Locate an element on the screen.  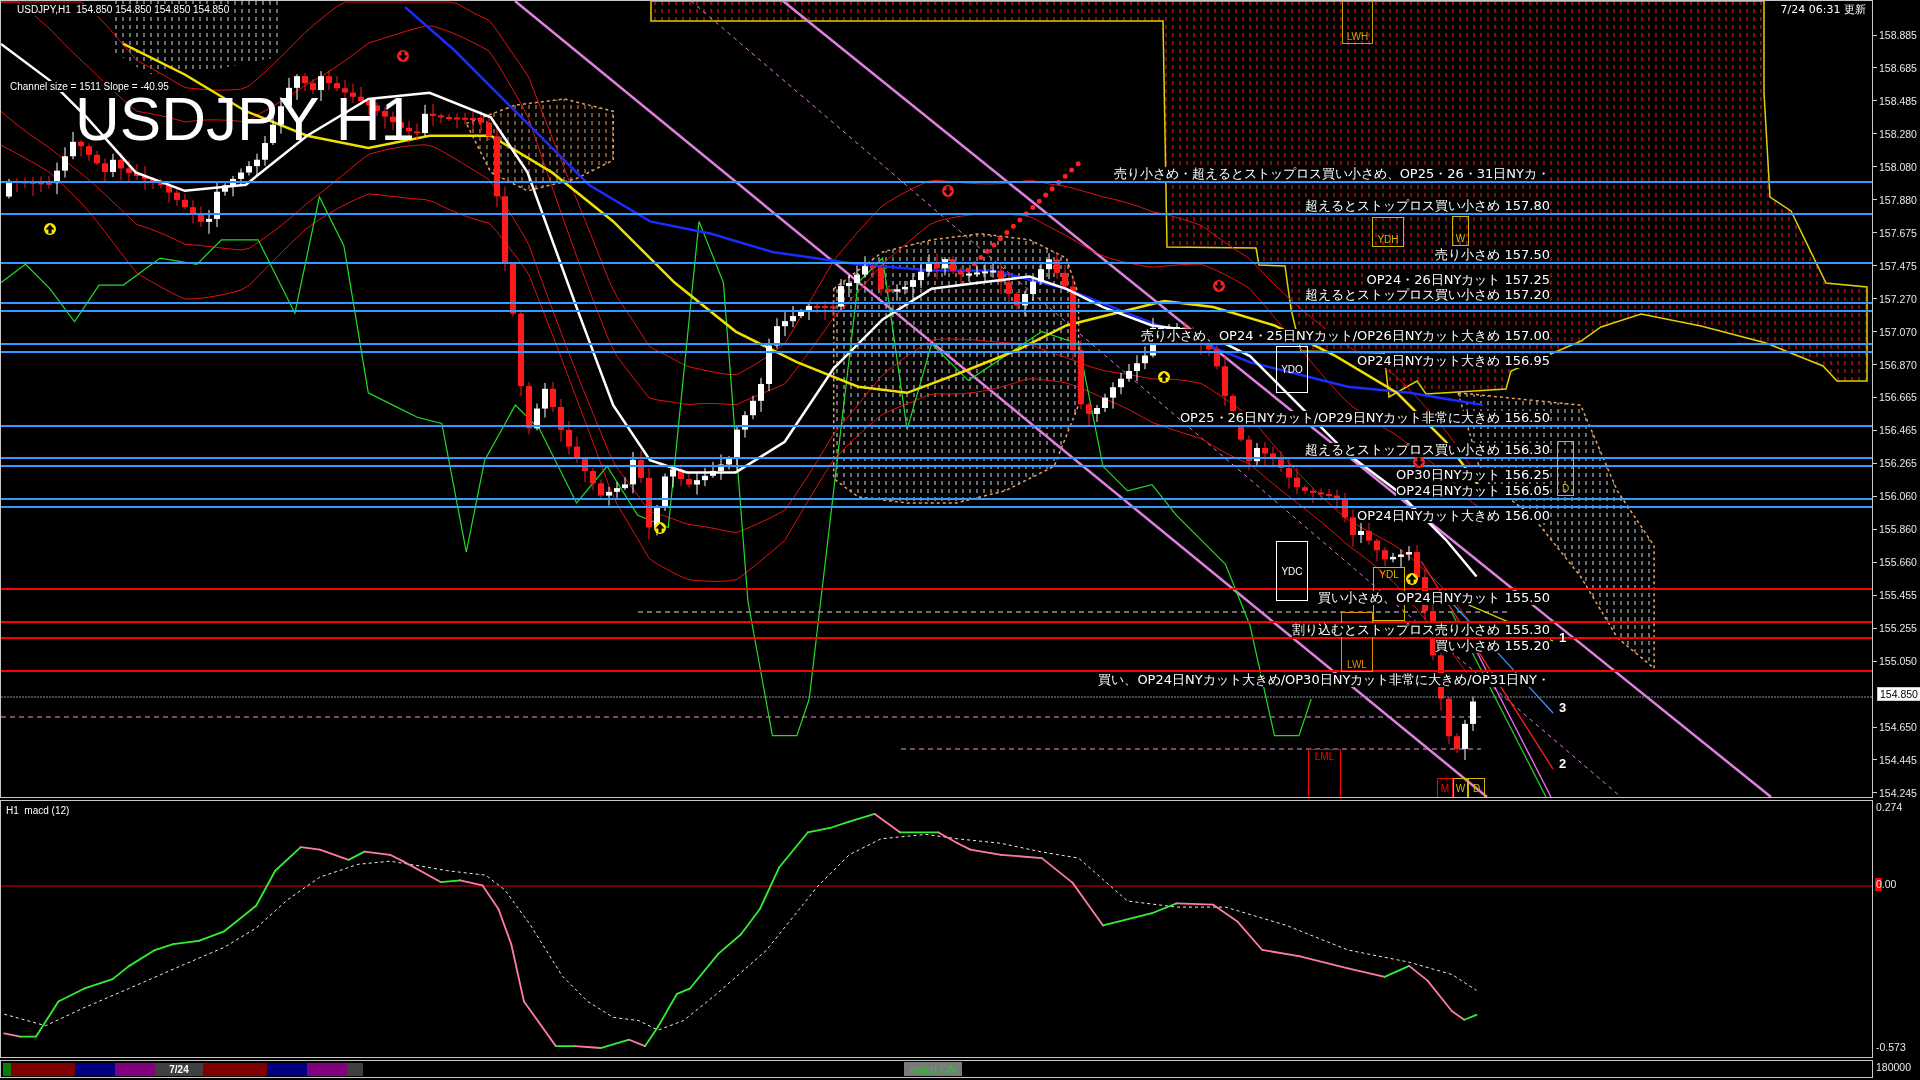
pivot-marker: YDH is located at coordinates (1388, 232).